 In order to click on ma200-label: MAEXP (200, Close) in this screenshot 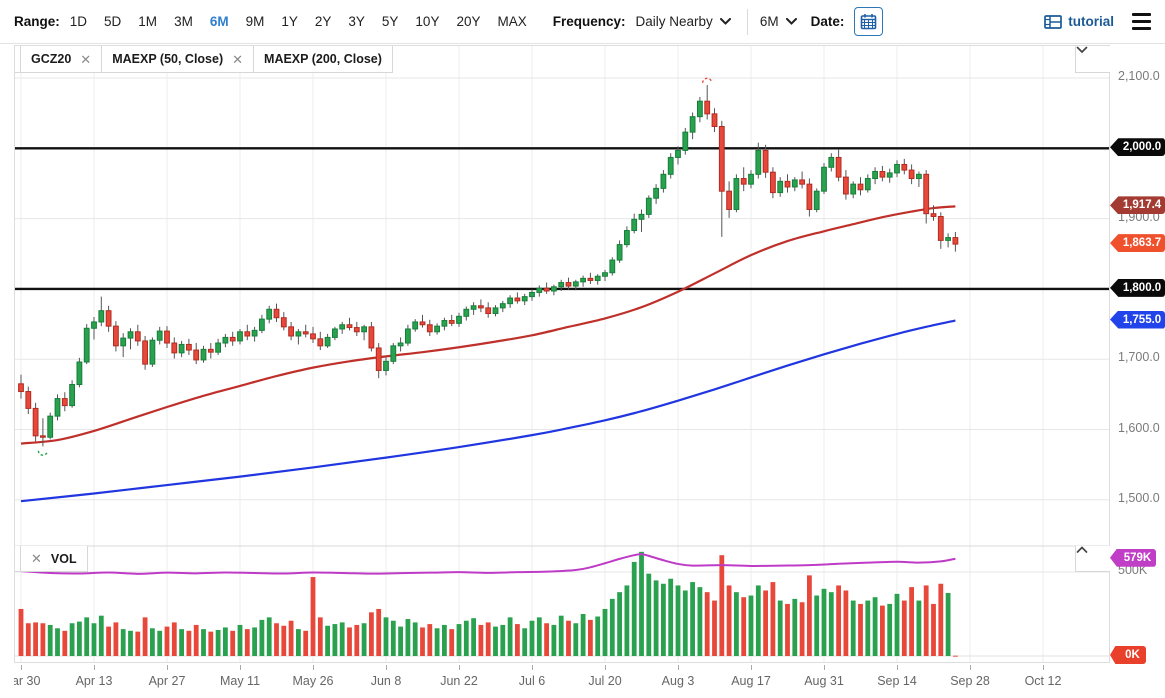, I will do `click(323, 59)`.